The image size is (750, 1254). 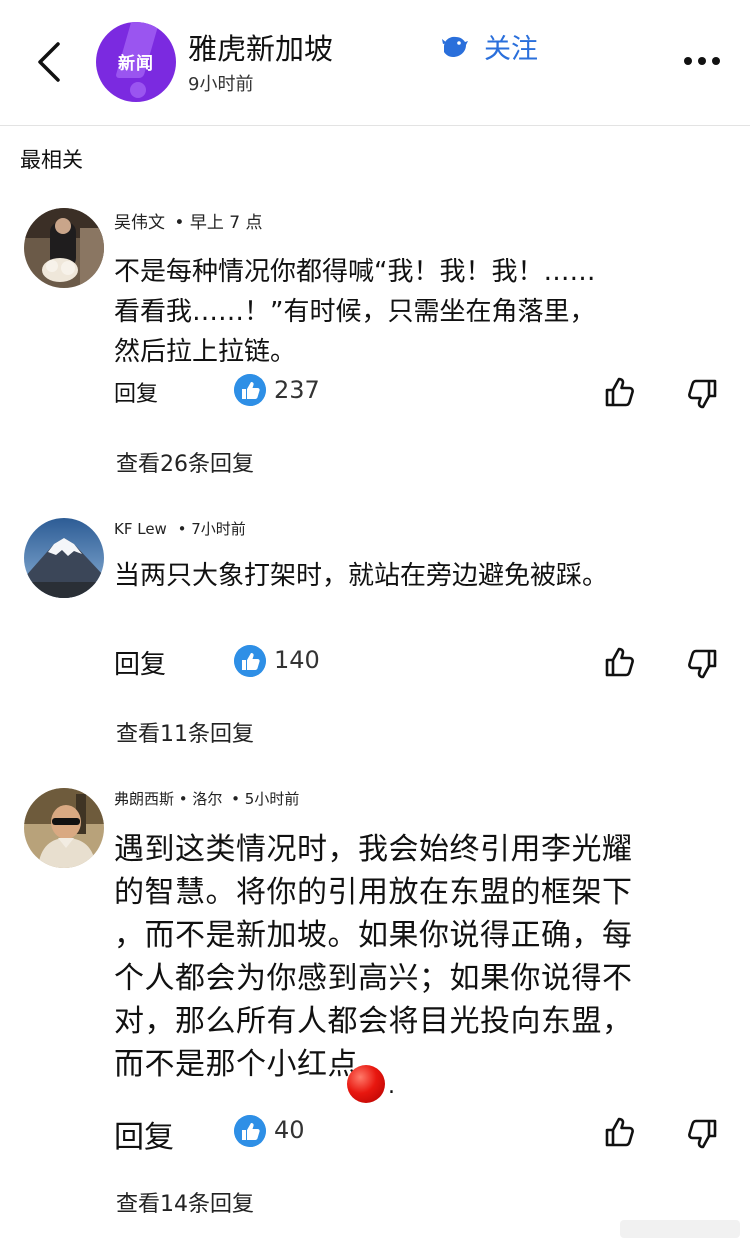 What do you see at coordinates (51, 159) in the screenshot?
I see `sort-label: 最相关` at bounding box center [51, 159].